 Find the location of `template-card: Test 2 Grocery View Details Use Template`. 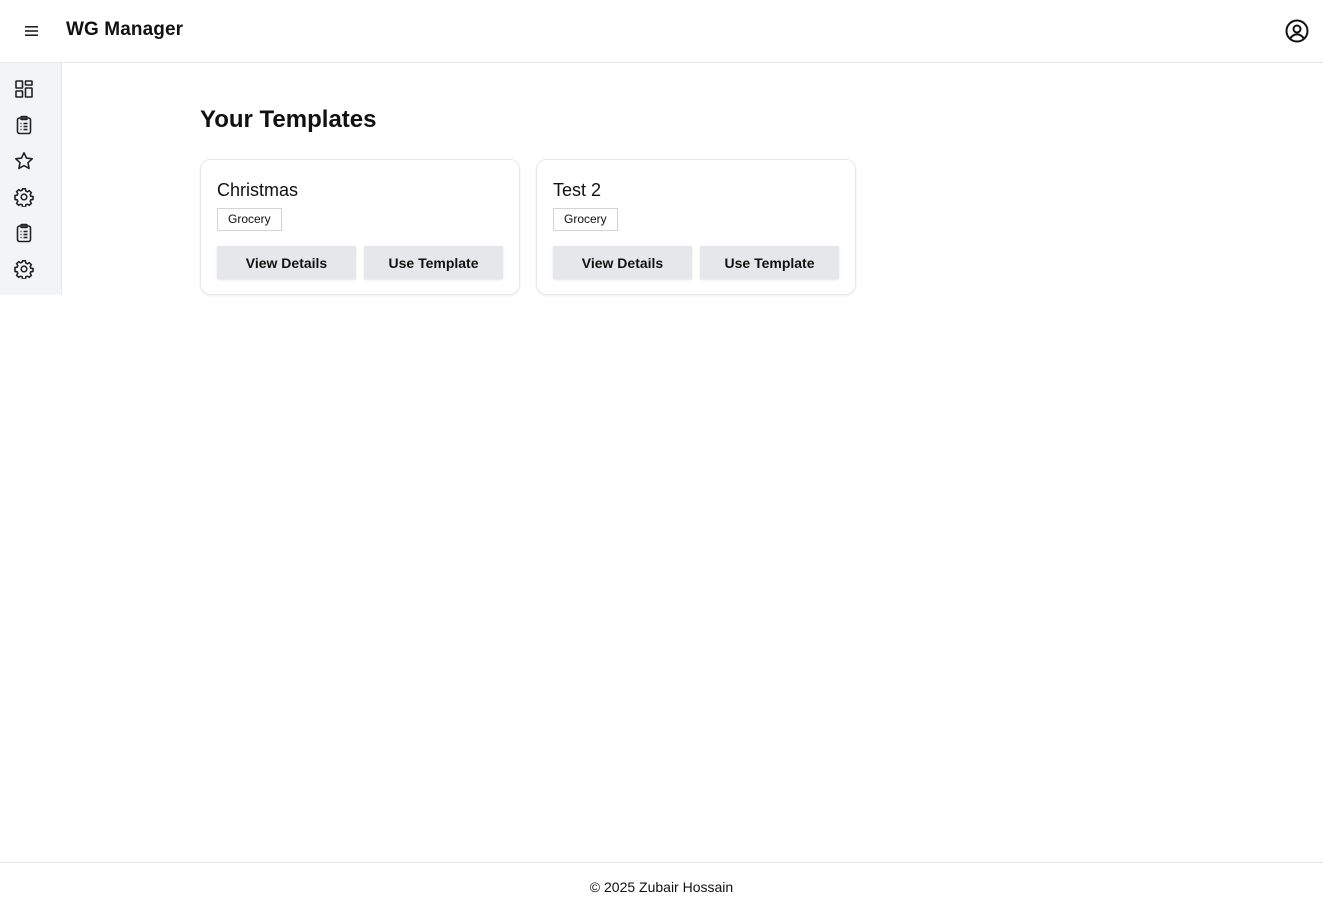

template-card: Test 2 Grocery View Details Use Template is located at coordinates (696, 227).